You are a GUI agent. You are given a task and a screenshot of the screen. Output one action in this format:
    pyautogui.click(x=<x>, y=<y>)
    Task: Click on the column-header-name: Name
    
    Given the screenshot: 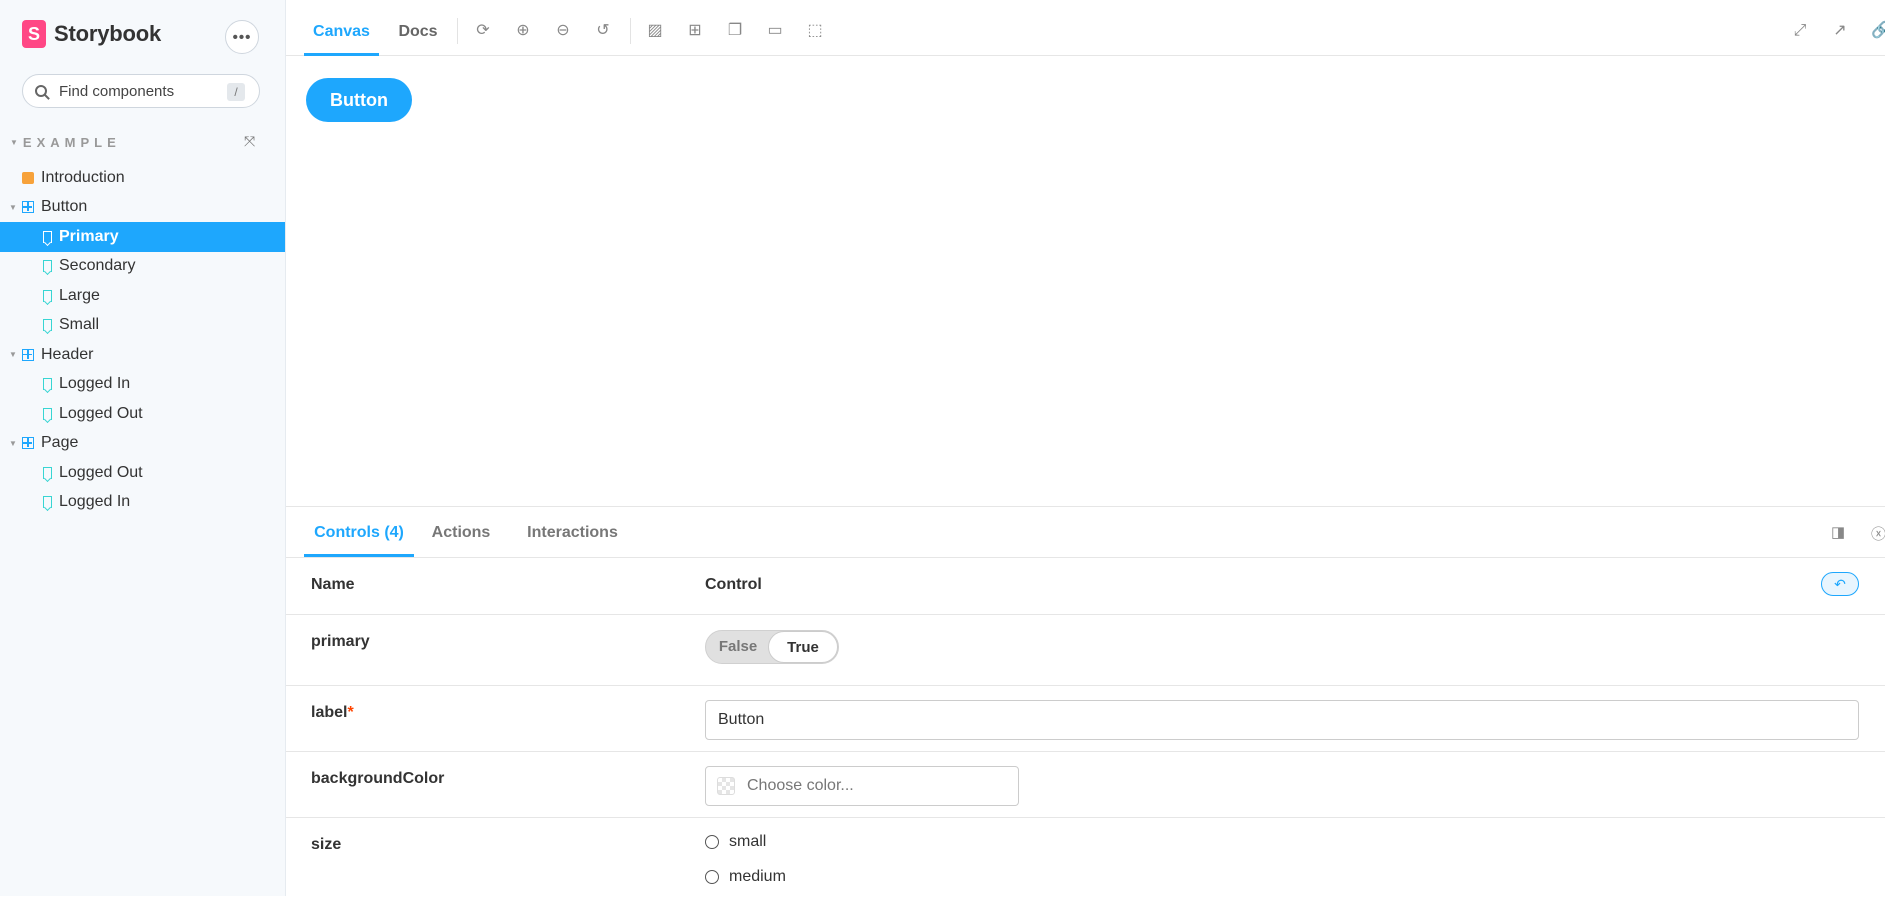 What is the action you would take?
    pyautogui.click(x=333, y=584)
    